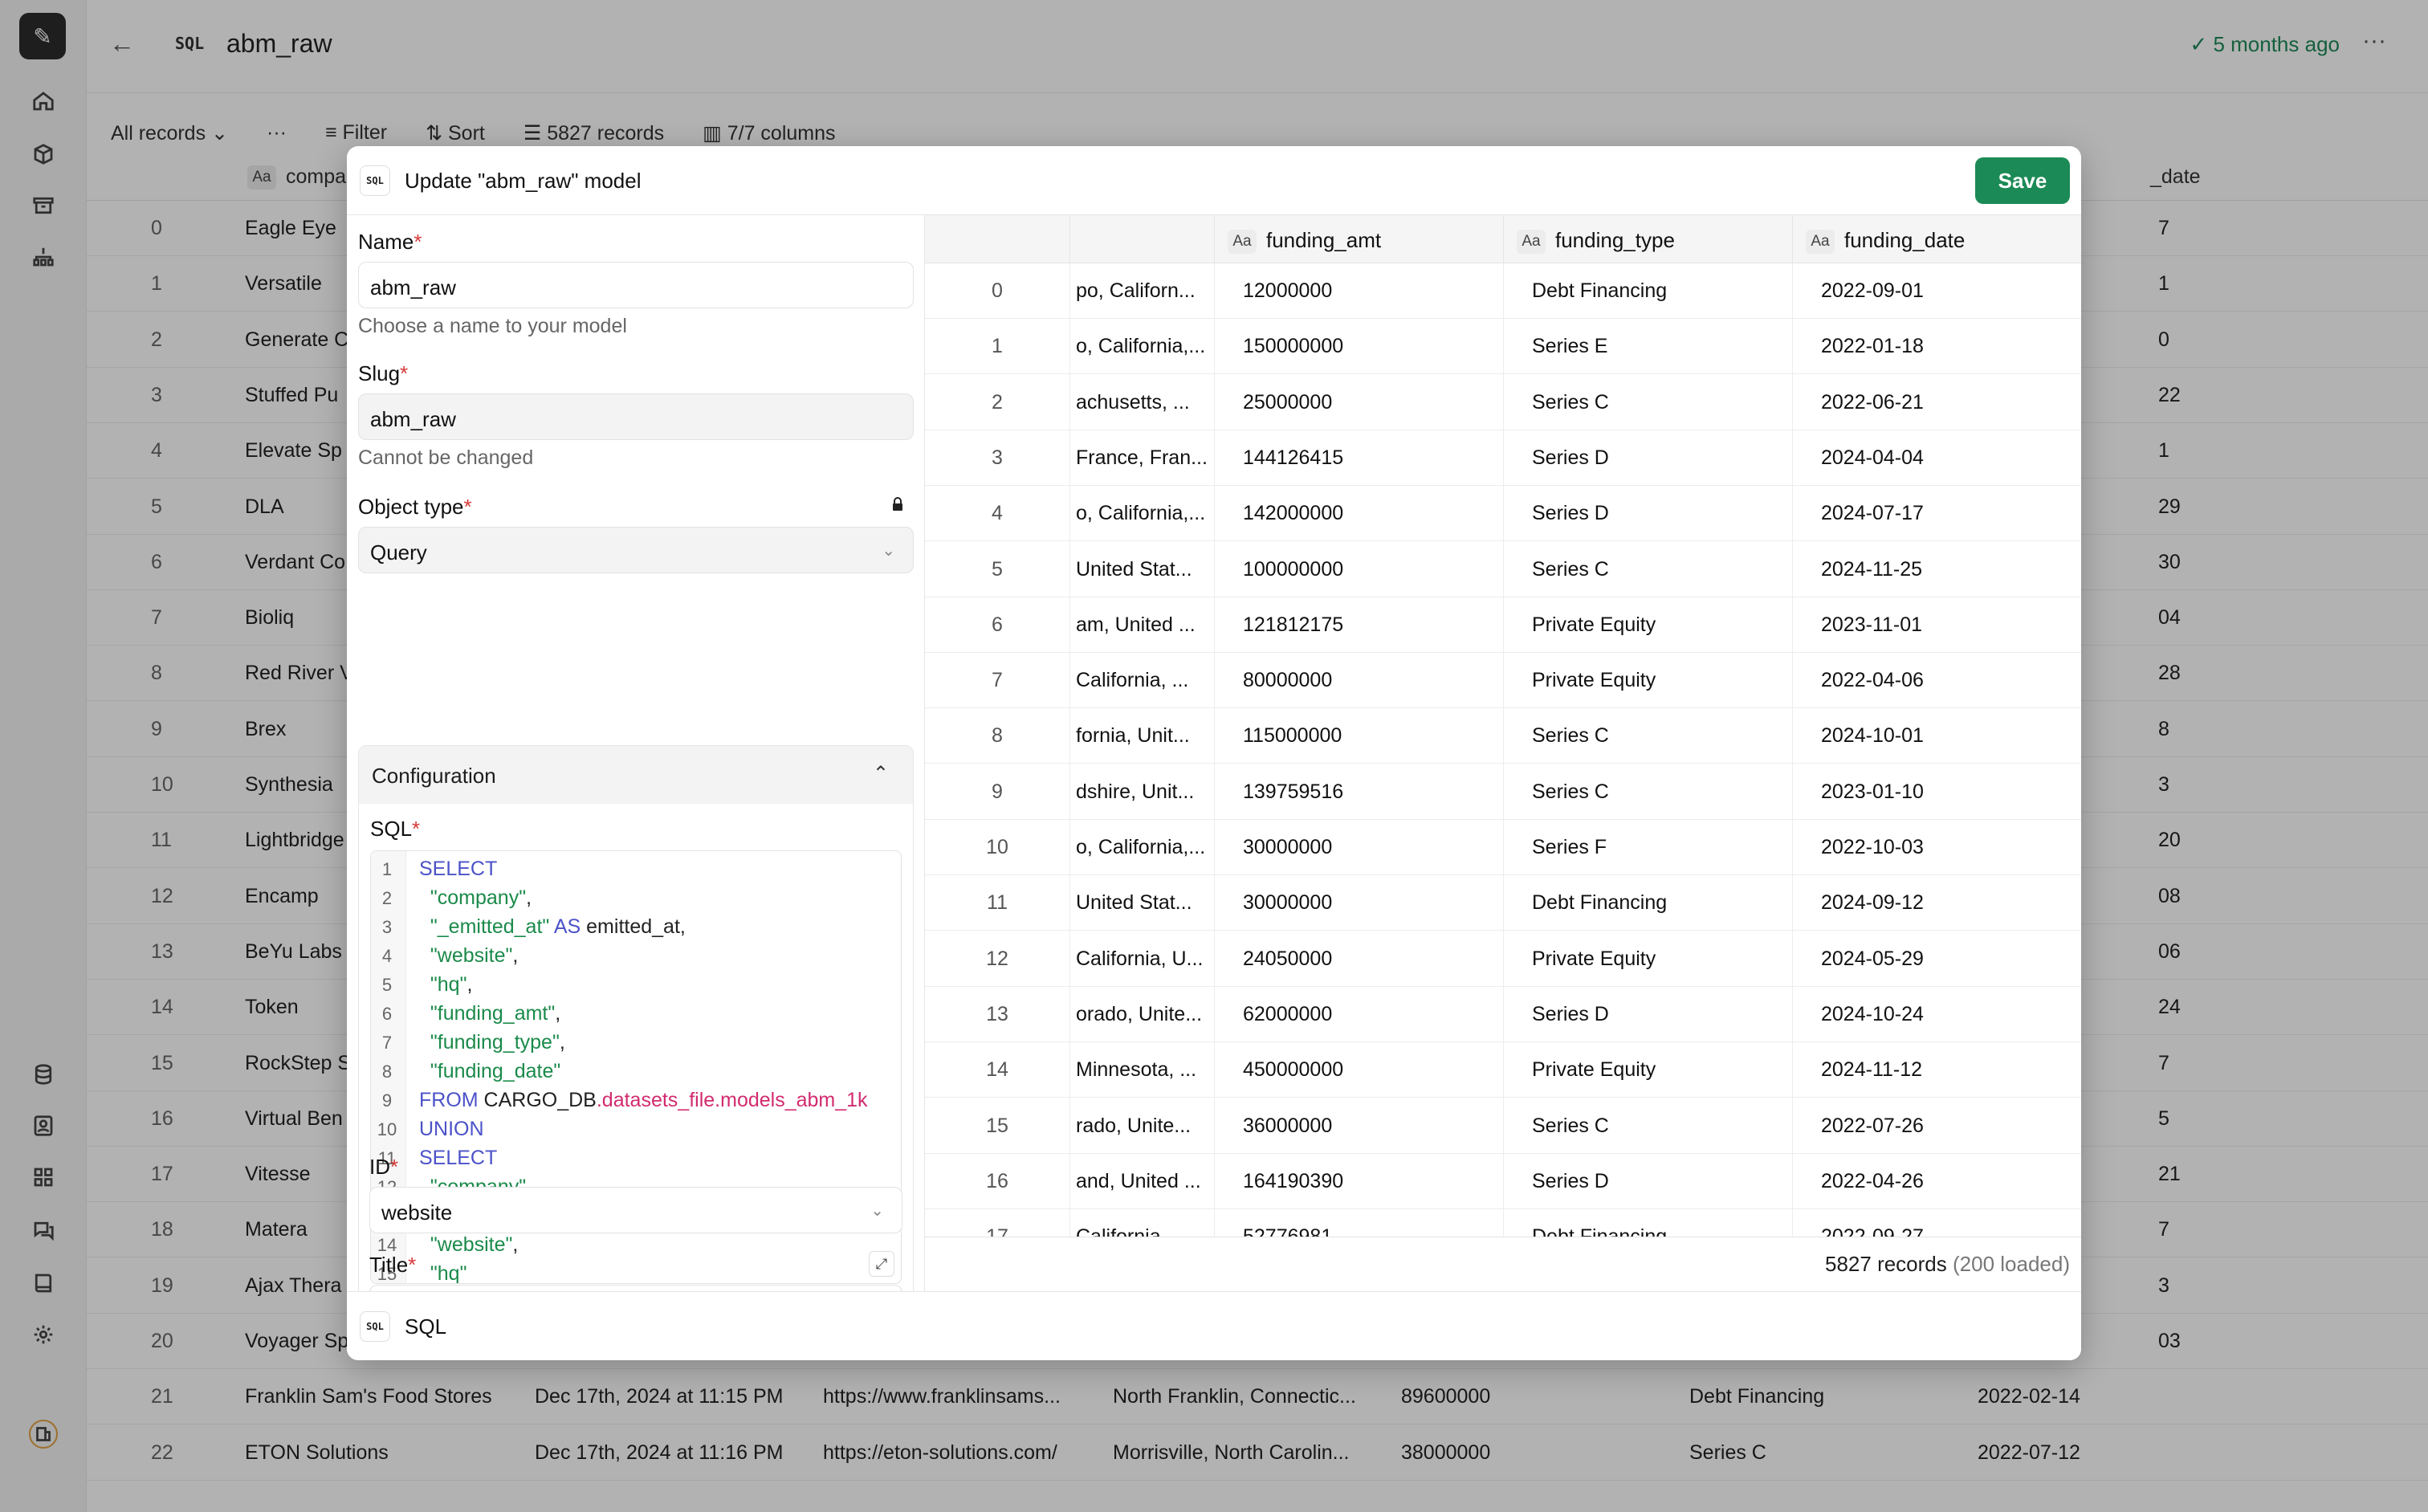  What do you see at coordinates (443, 985) in the screenshot?
I see `code-token: "hq"` at bounding box center [443, 985].